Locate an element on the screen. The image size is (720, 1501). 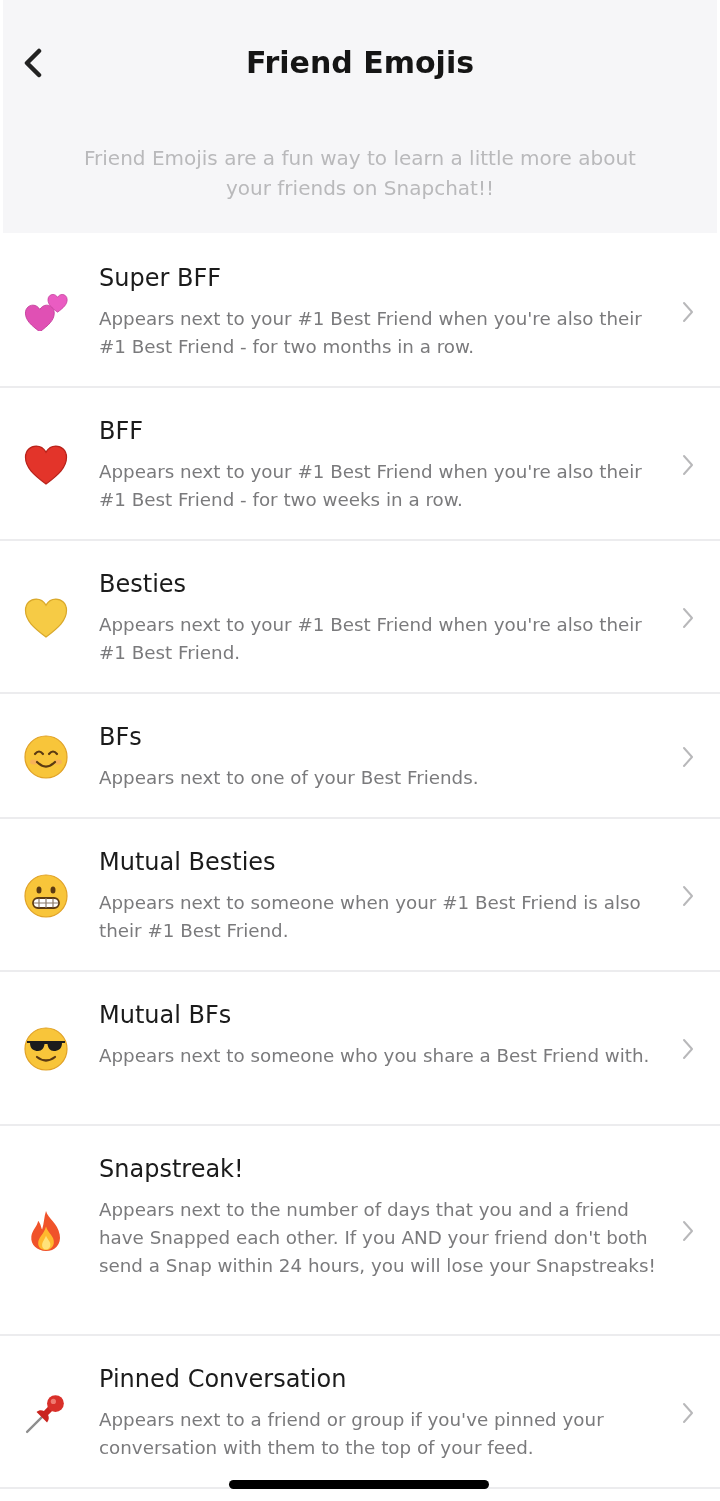
grimacing-face-icon is located at coordinates (46, 895).